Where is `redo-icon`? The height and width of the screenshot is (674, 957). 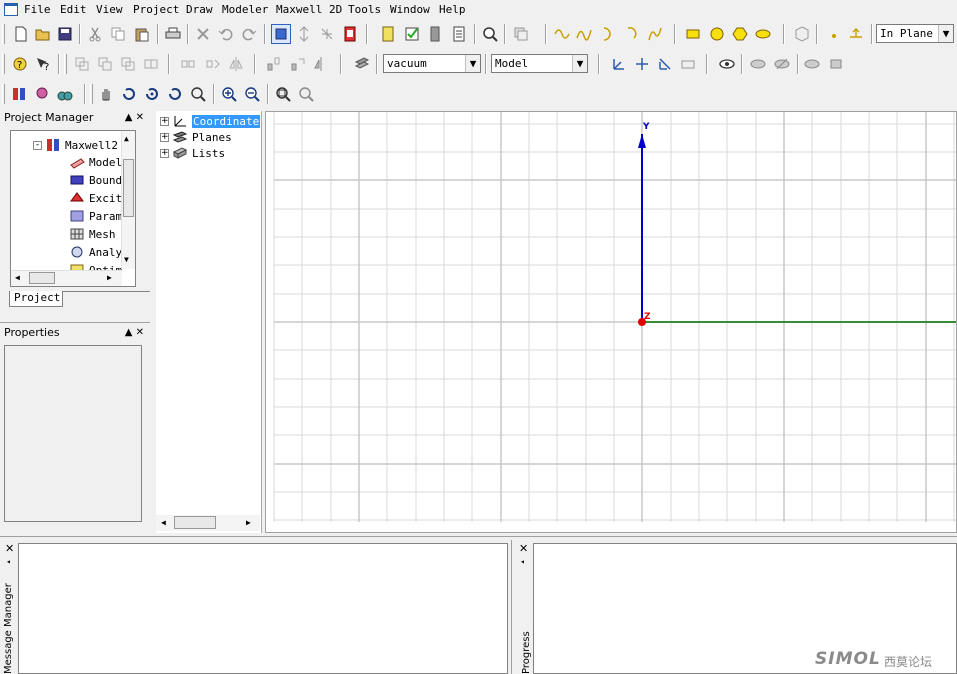 redo-icon is located at coordinates (249, 34).